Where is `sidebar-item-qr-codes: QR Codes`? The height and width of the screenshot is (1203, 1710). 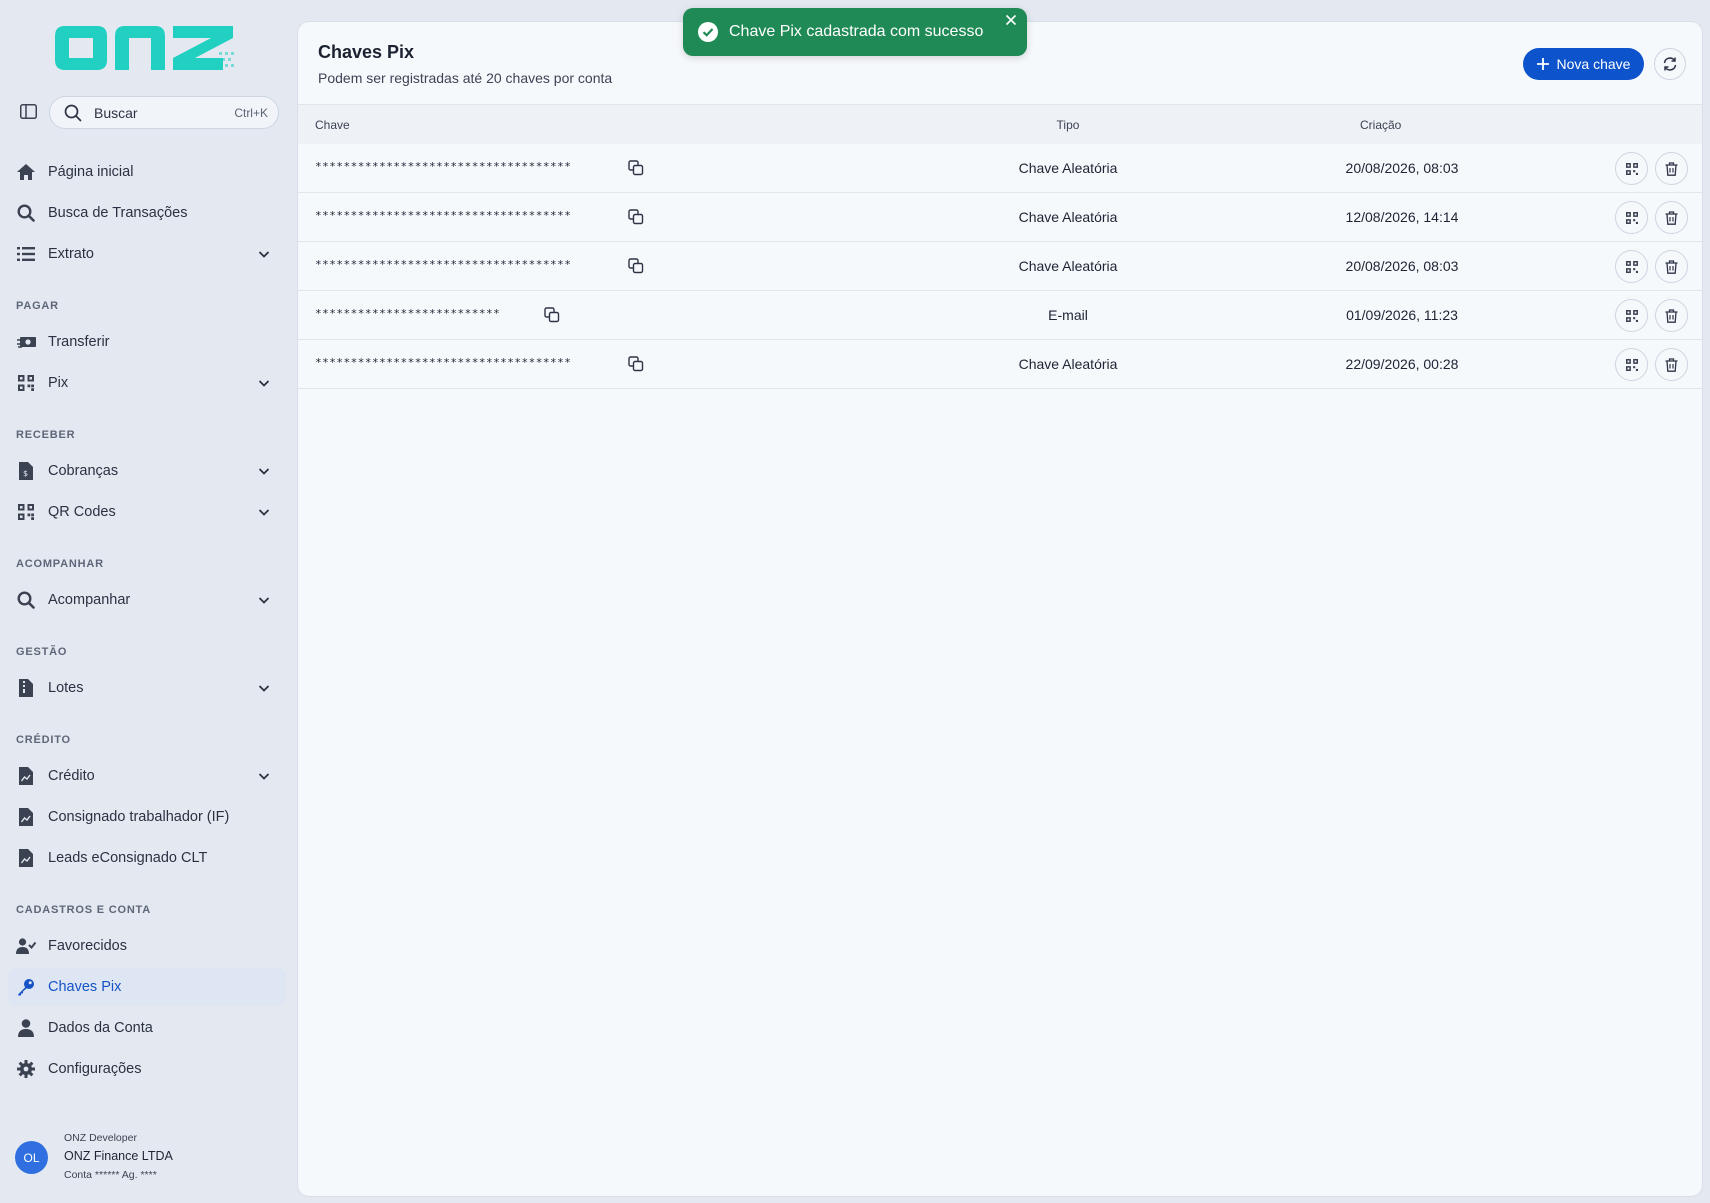
sidebar-item-qr-codes: QR Codes is located at coordinates (147, 512).